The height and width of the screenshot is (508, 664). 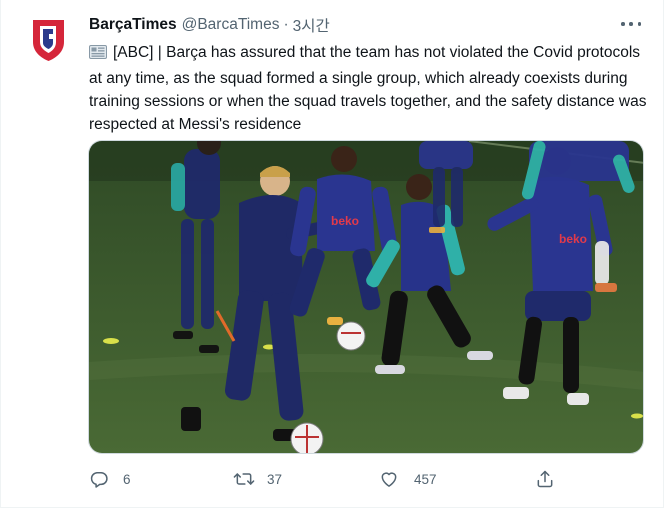 I want to click on reply-count: 6, so click(x=127, y=479).